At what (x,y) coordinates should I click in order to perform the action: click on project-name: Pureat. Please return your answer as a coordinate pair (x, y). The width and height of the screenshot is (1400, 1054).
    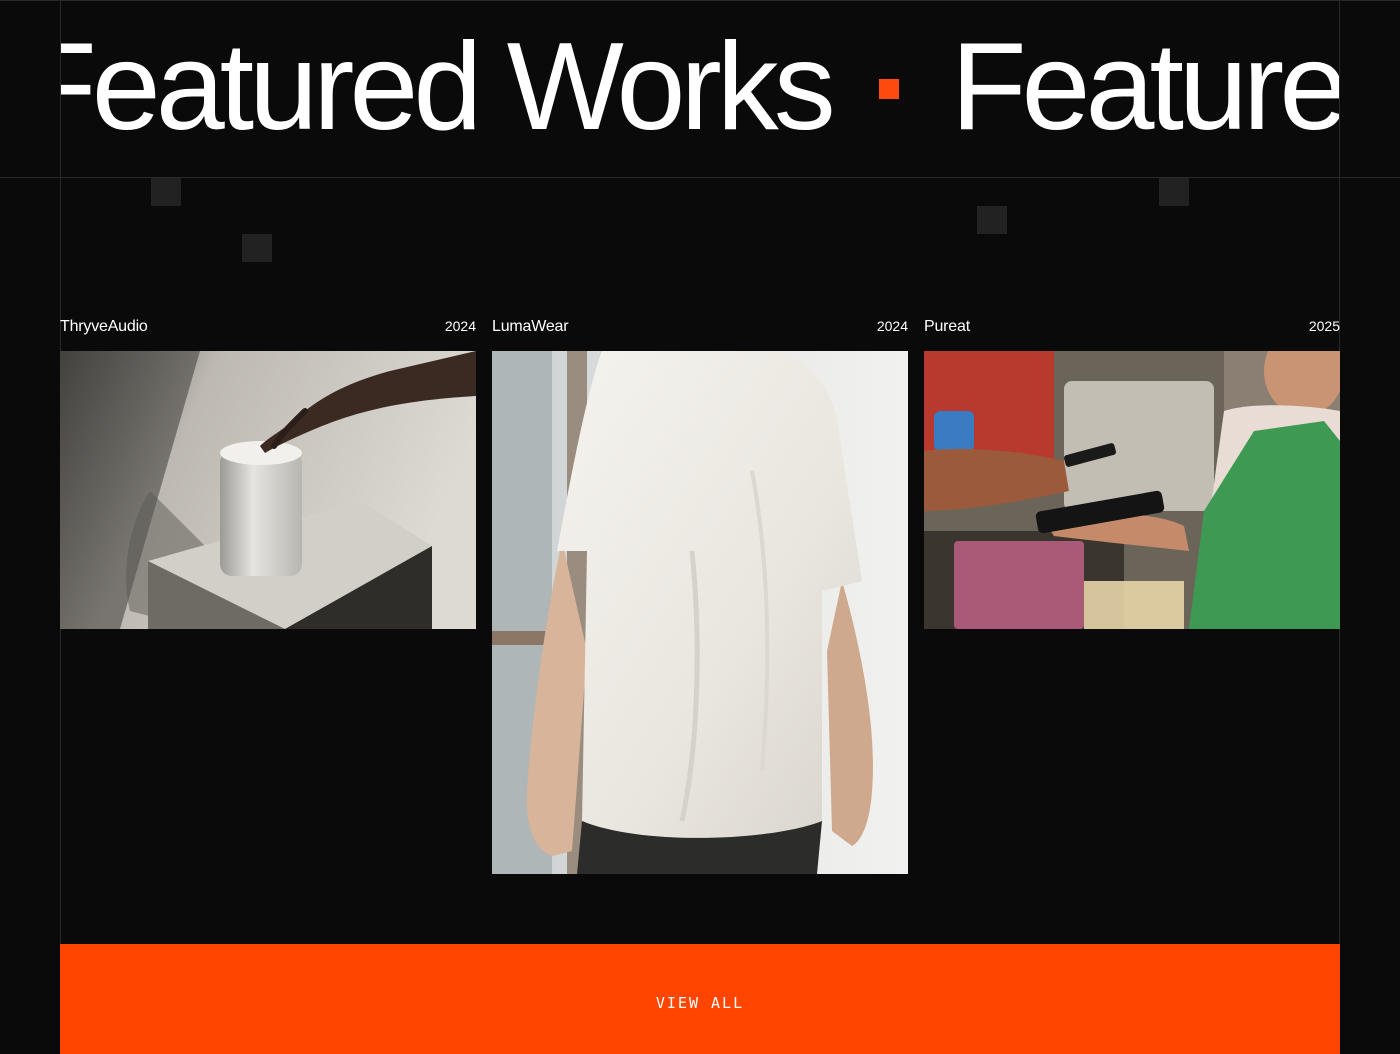
    Looking at the image, I should click on (947, 326).